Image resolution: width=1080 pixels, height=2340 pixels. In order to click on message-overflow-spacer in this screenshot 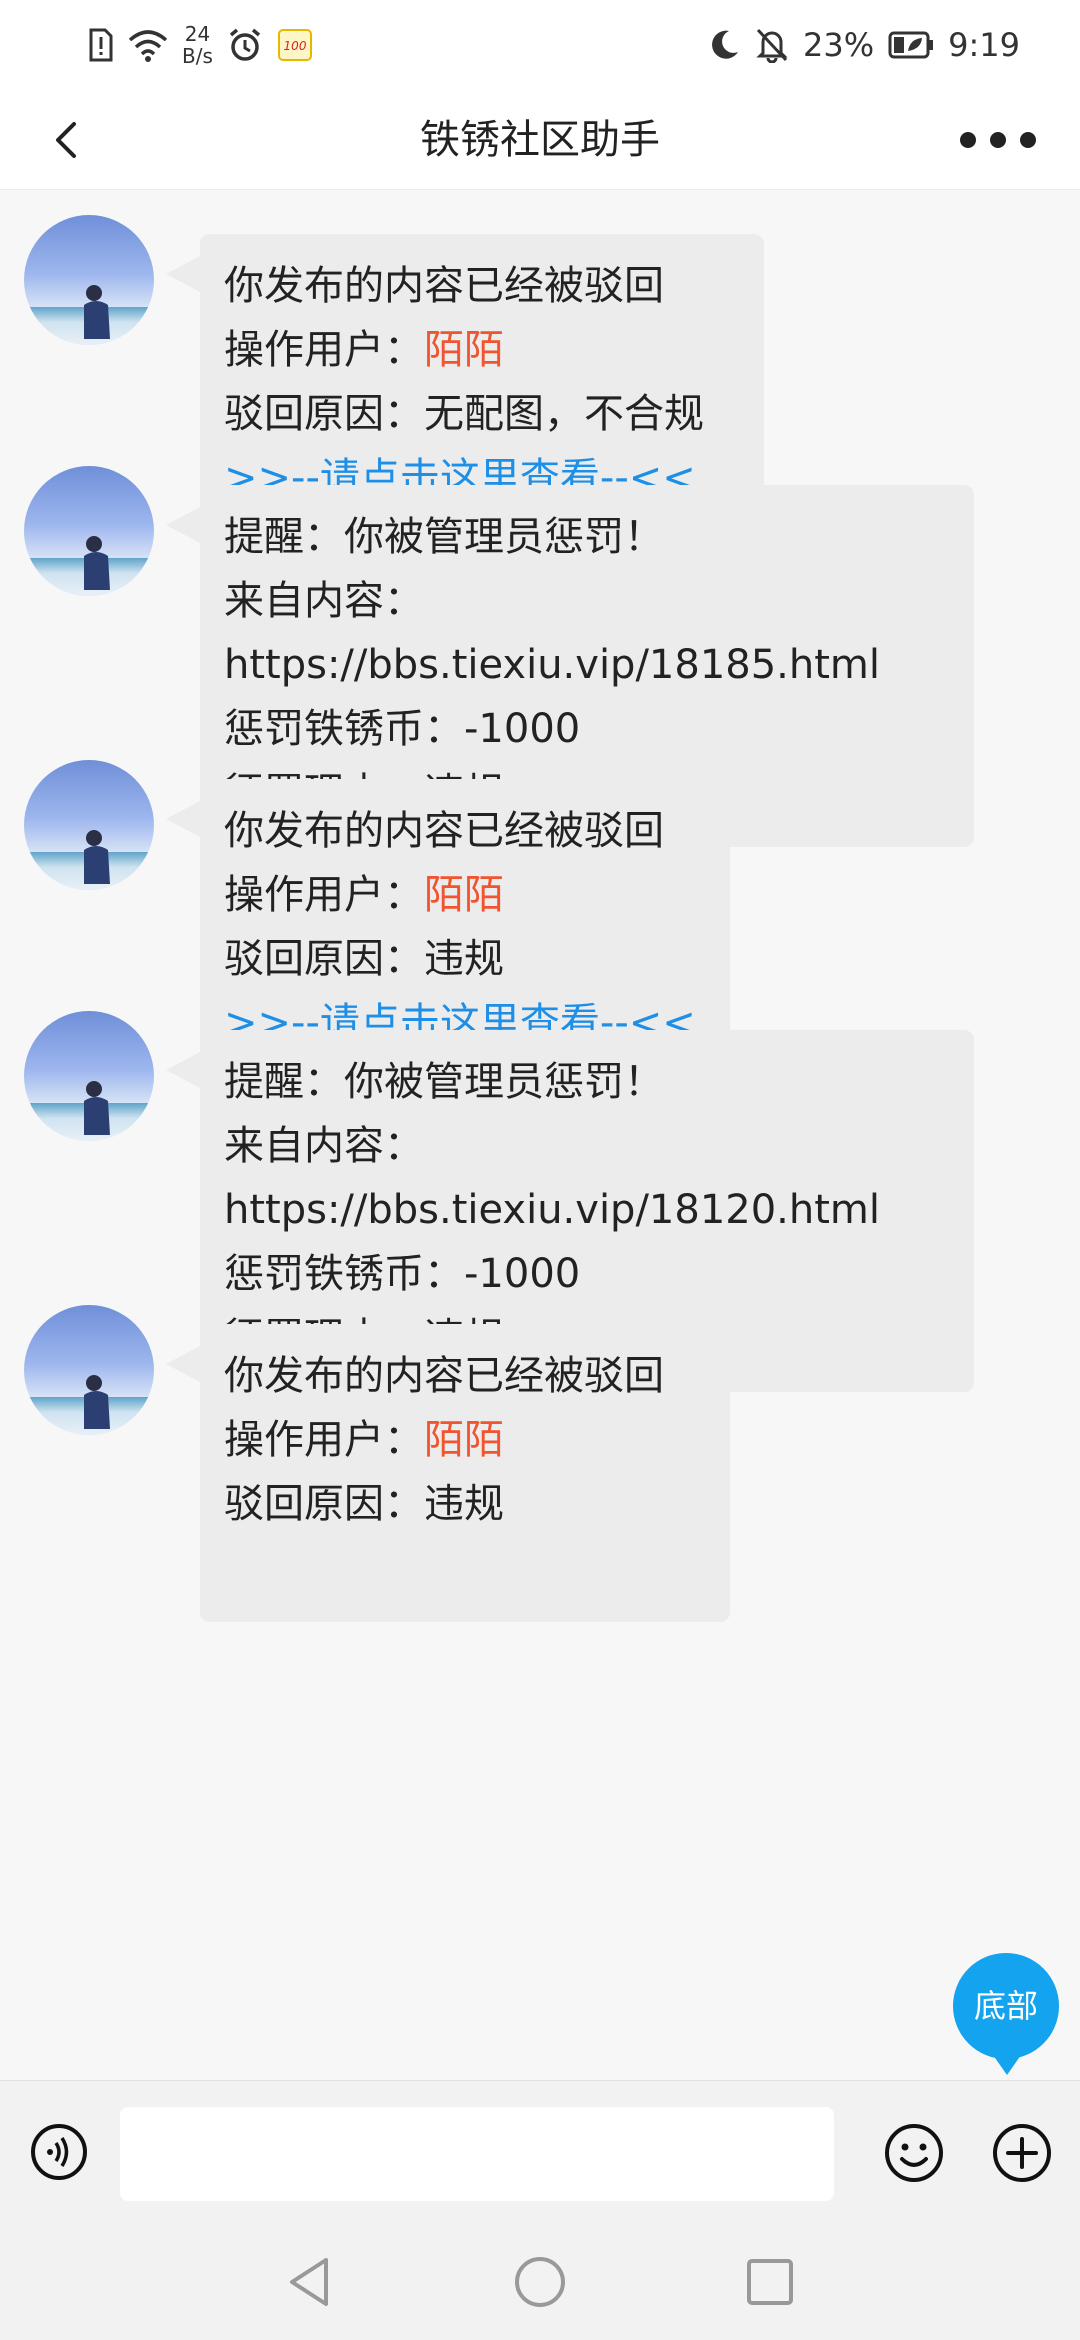, I will do `click(465, 1568)`.